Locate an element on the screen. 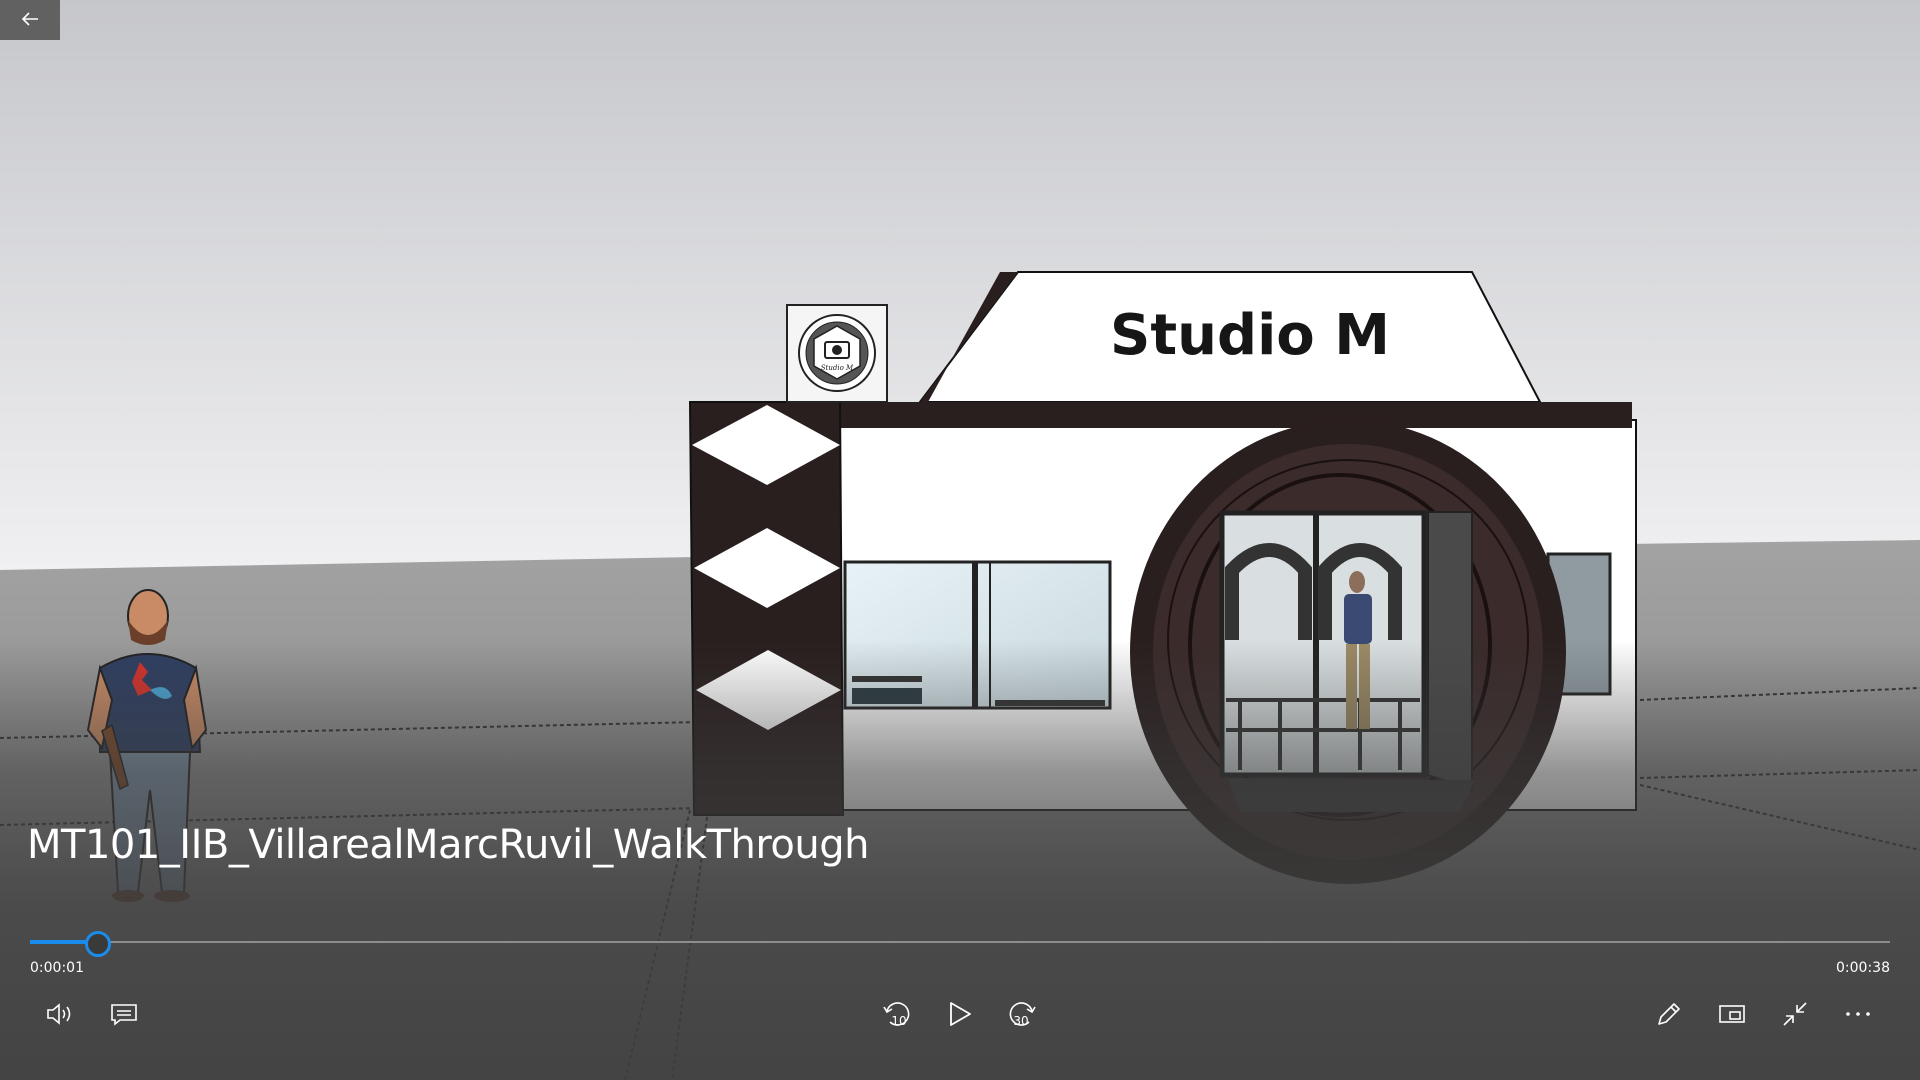  skip-back-button: 10 is located at coordinates (897, 1014).